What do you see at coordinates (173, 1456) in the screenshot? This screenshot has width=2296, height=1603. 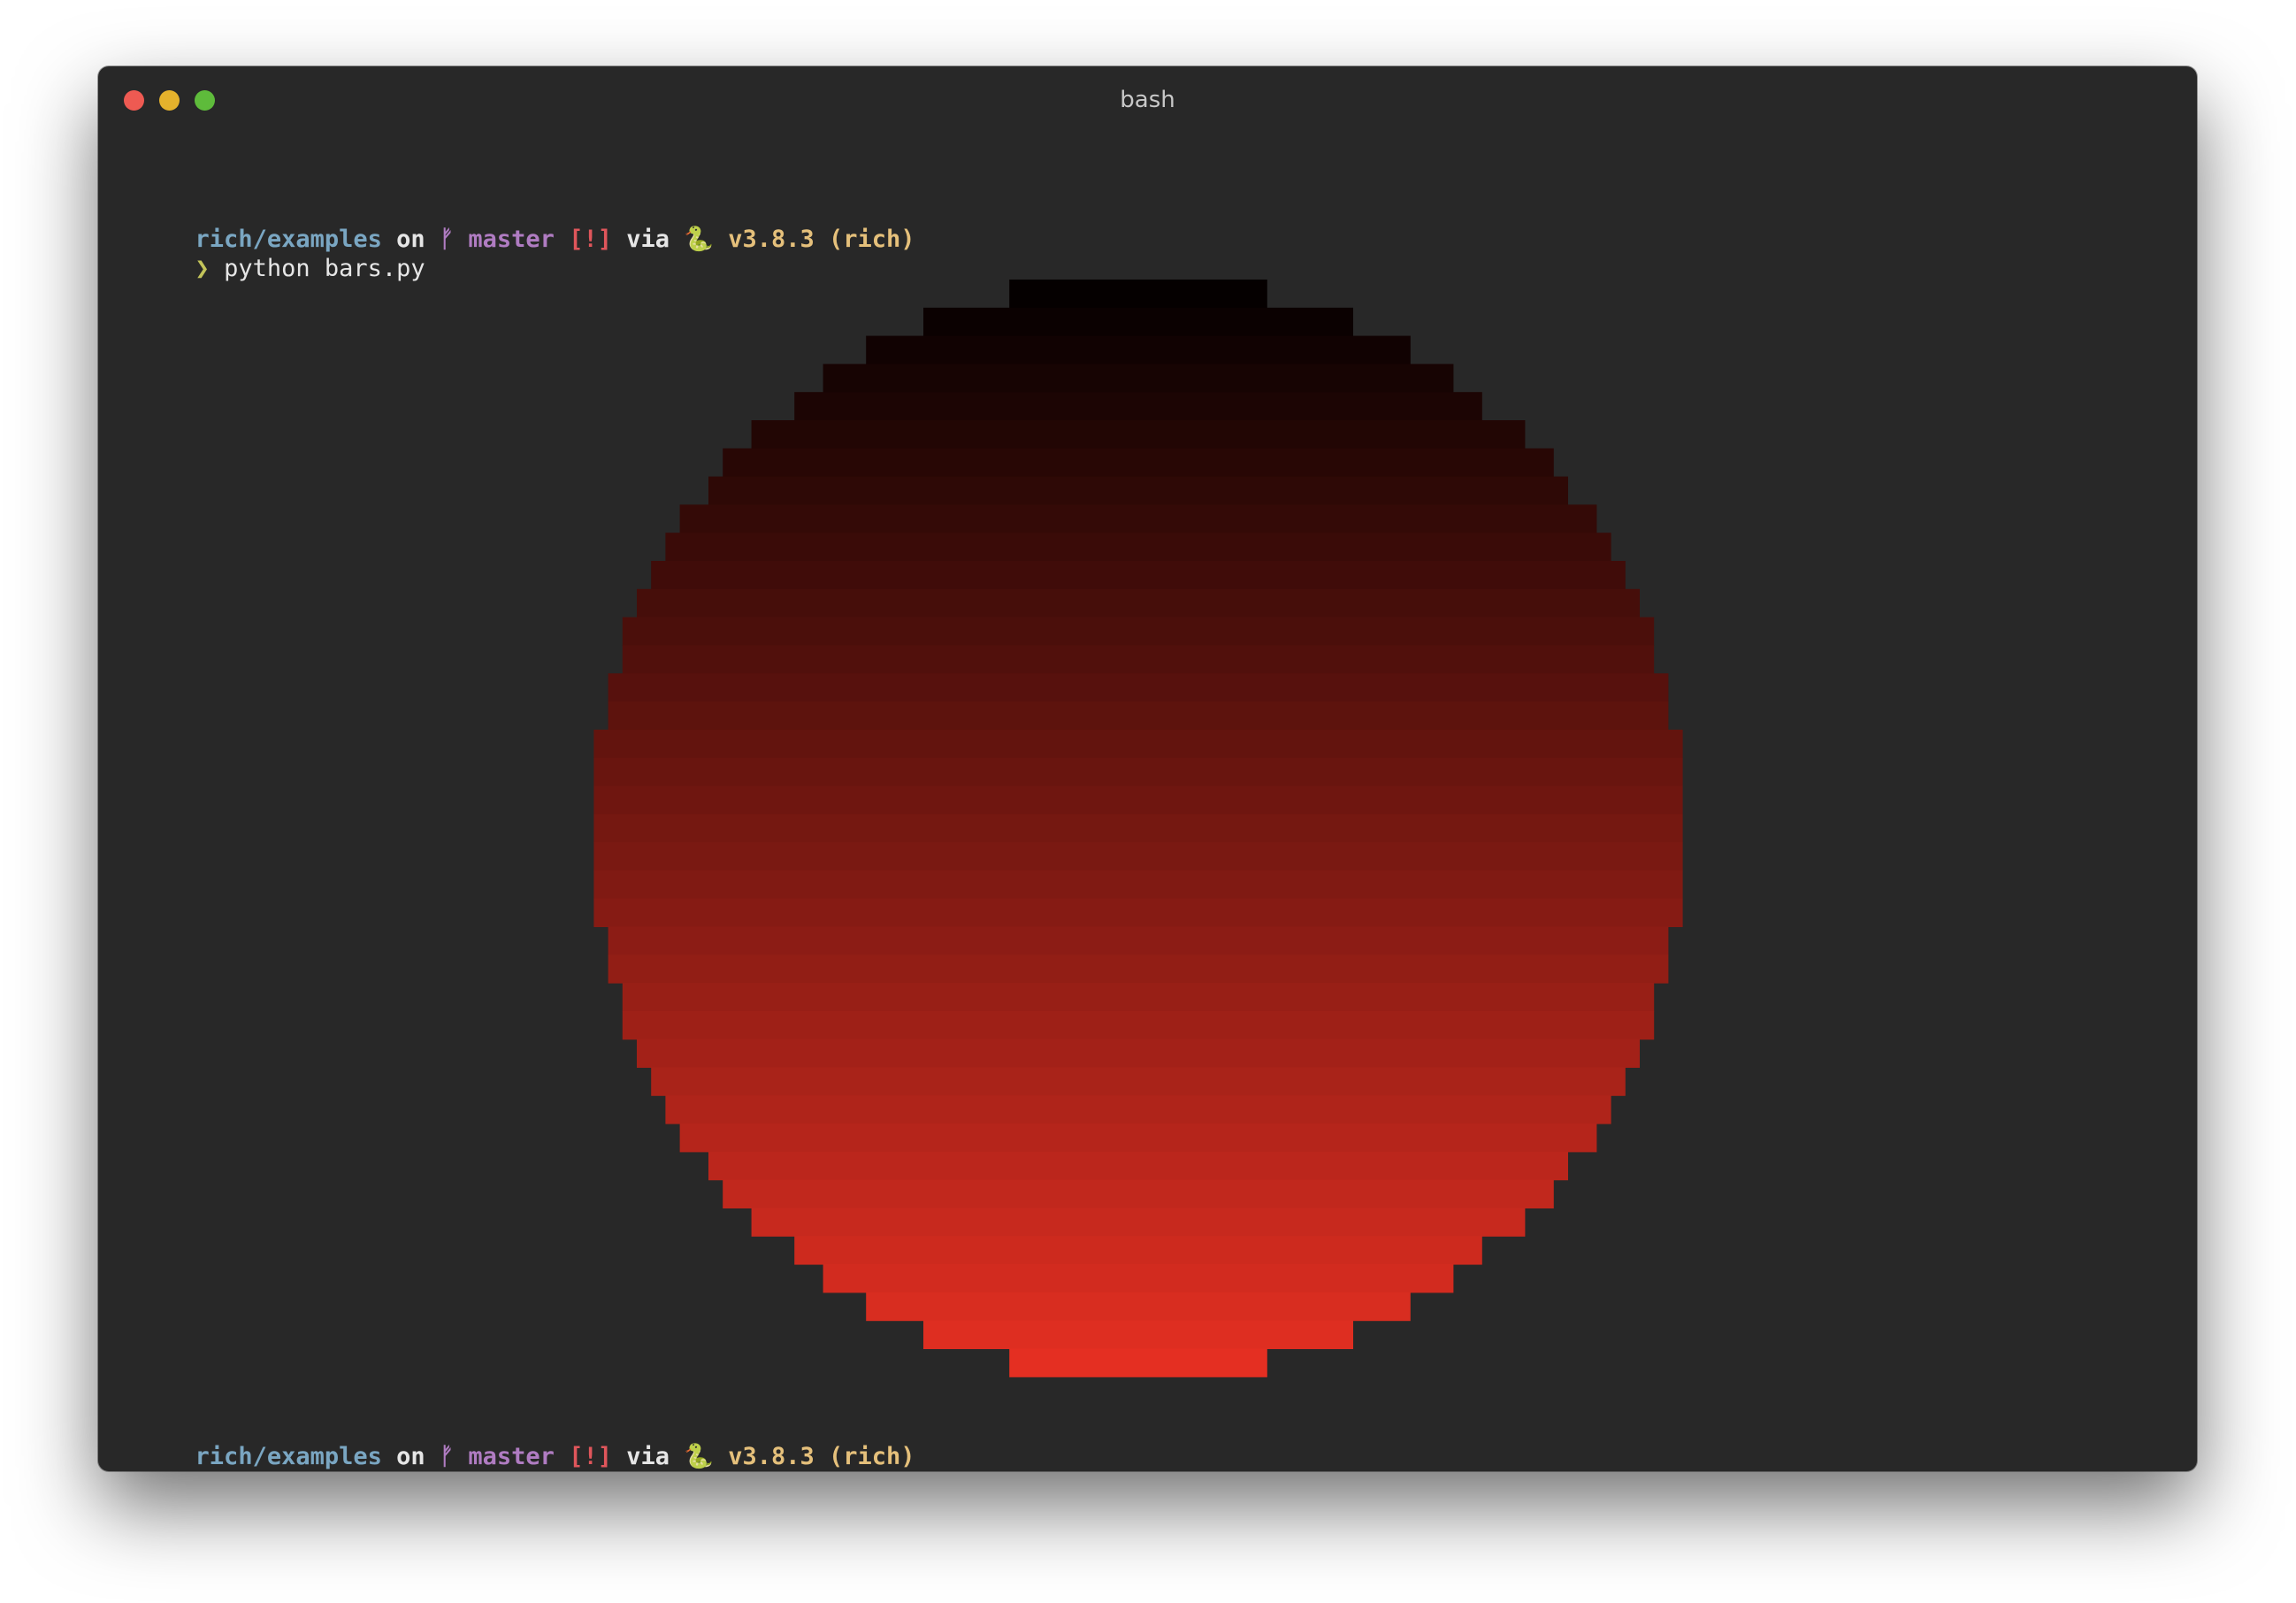 I see `command-line: ❯` at bounding box center [173, 1456].